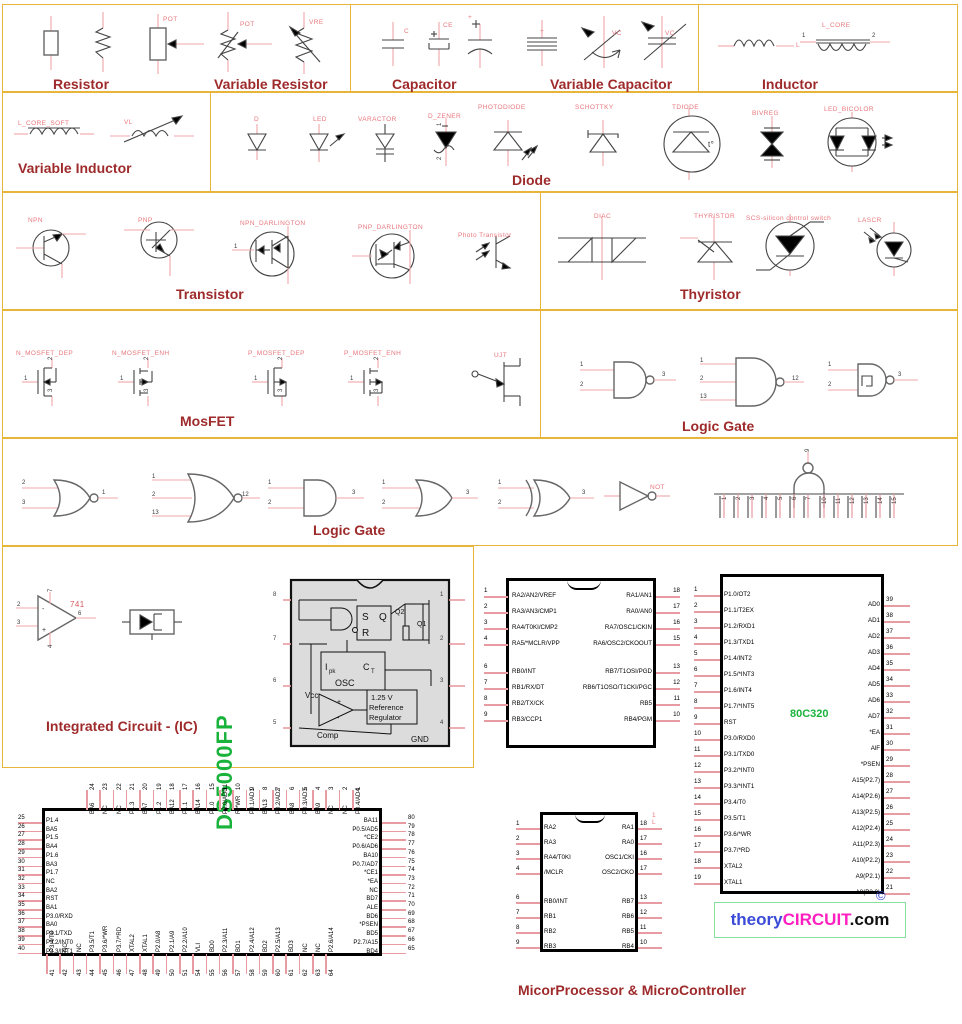 The height and width of the screenshot is (1024, 962). What do you see at coordinates (697, 749) in the screenshot?
I see `pin-number: 11` at bounding box center [697, 749].